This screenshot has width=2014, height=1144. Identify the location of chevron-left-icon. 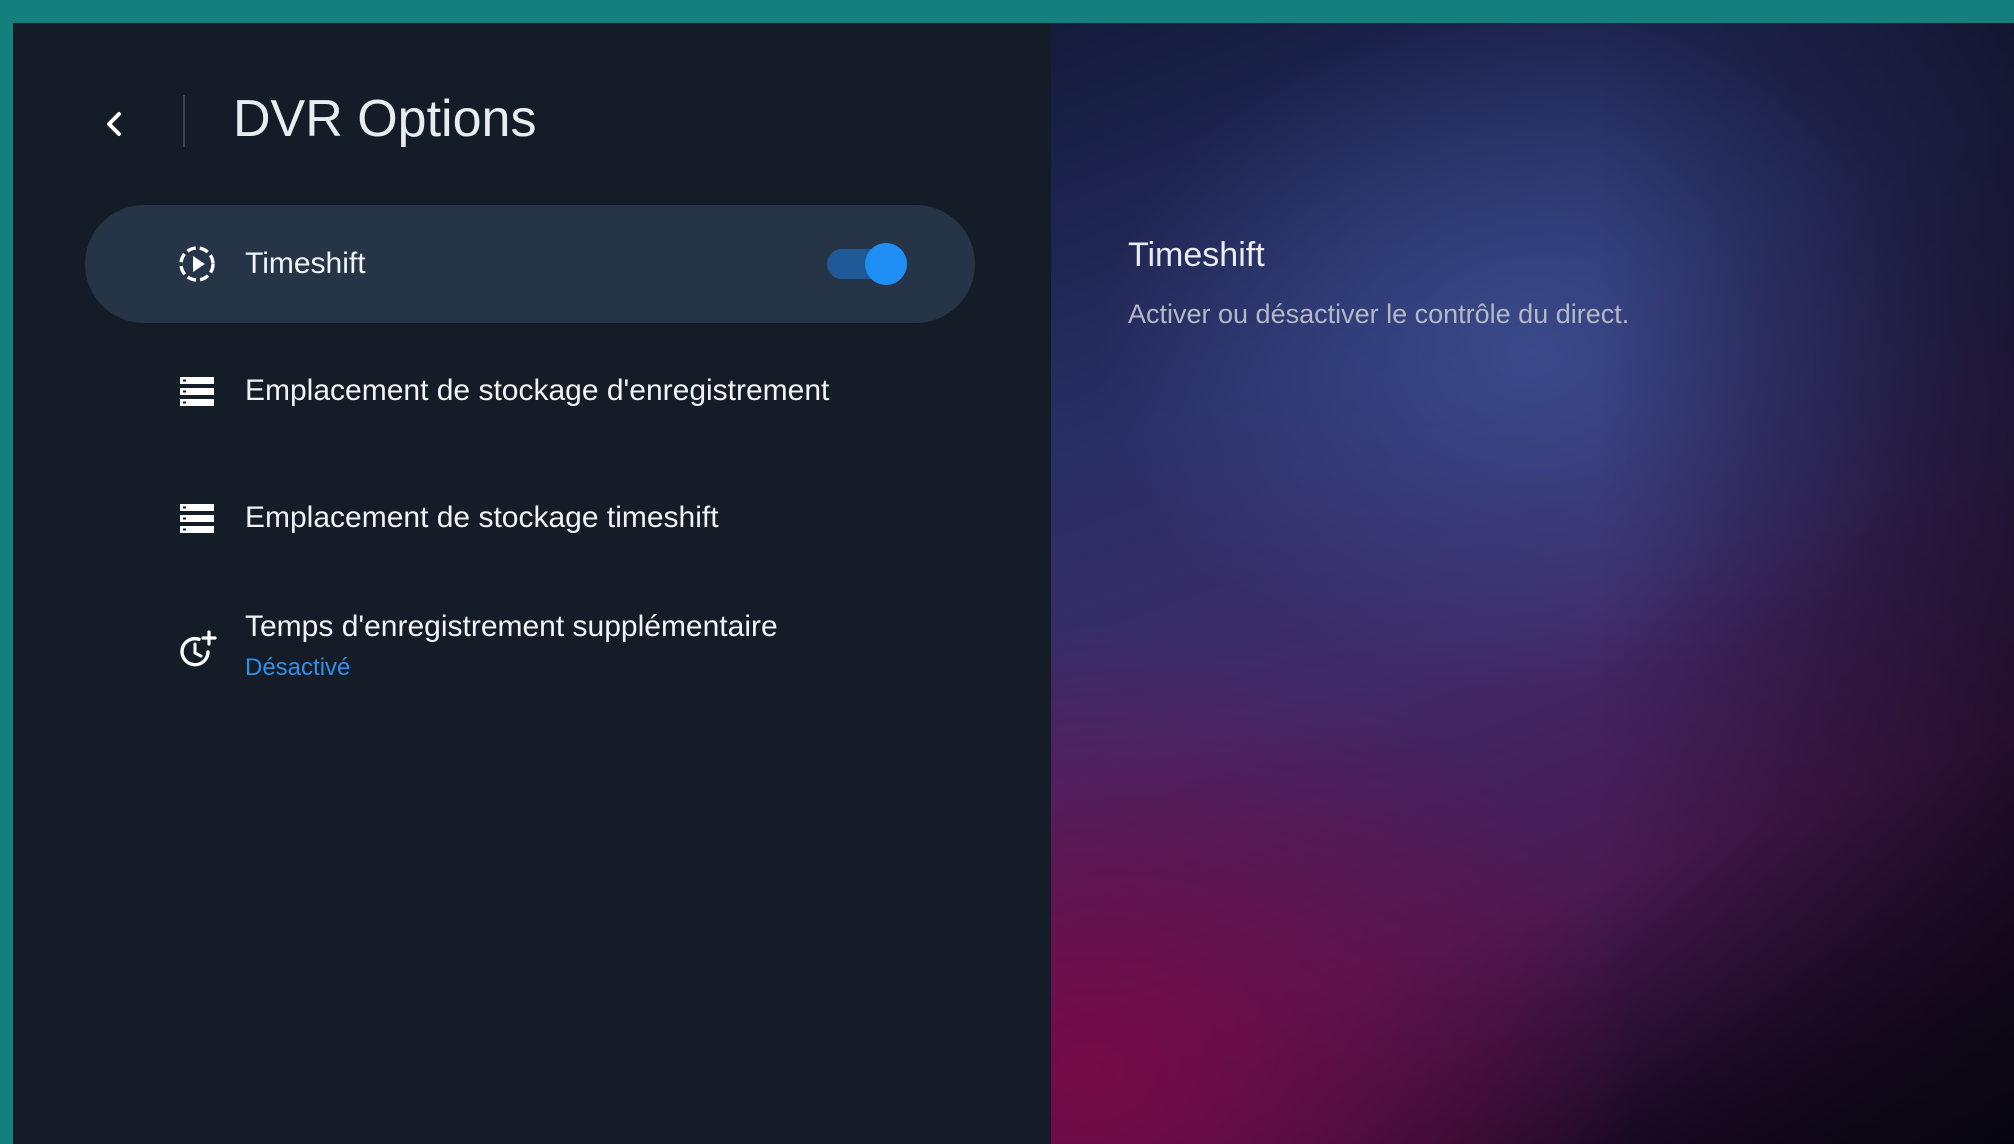
(114, 124).